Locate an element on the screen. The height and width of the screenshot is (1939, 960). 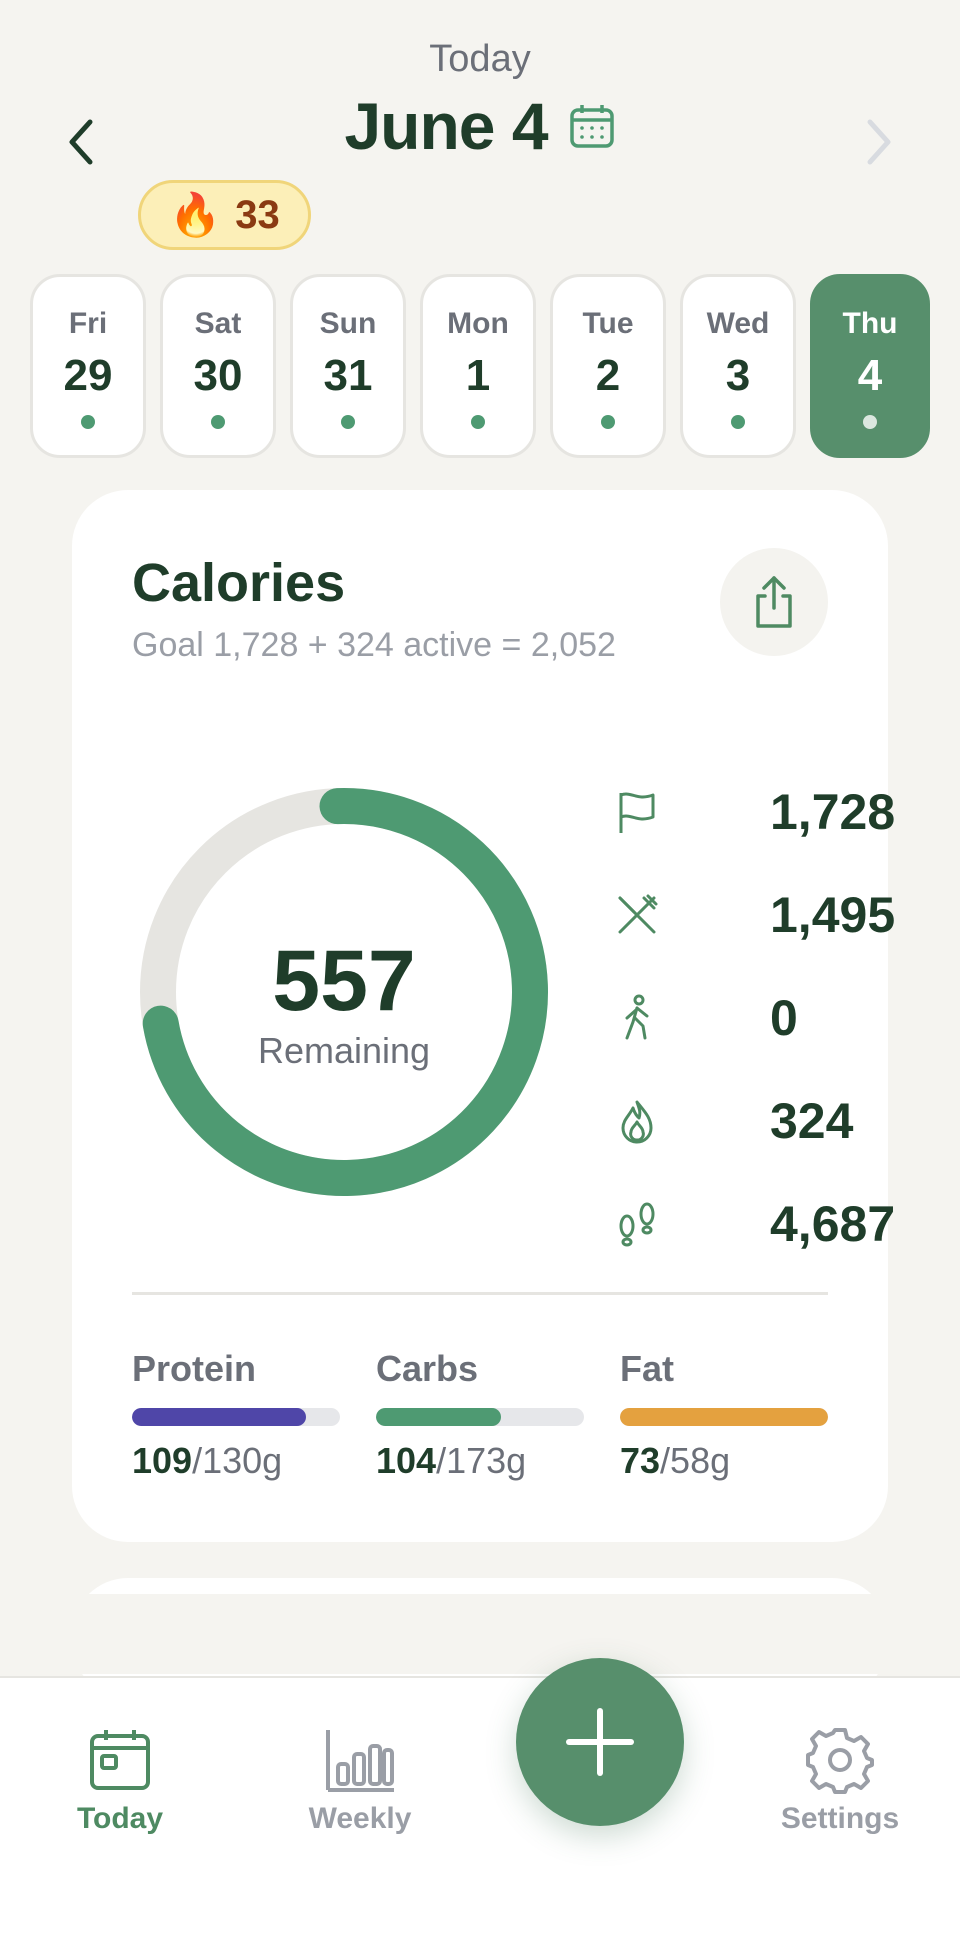
tab-label: Today is located at coordinates (120, 1818).